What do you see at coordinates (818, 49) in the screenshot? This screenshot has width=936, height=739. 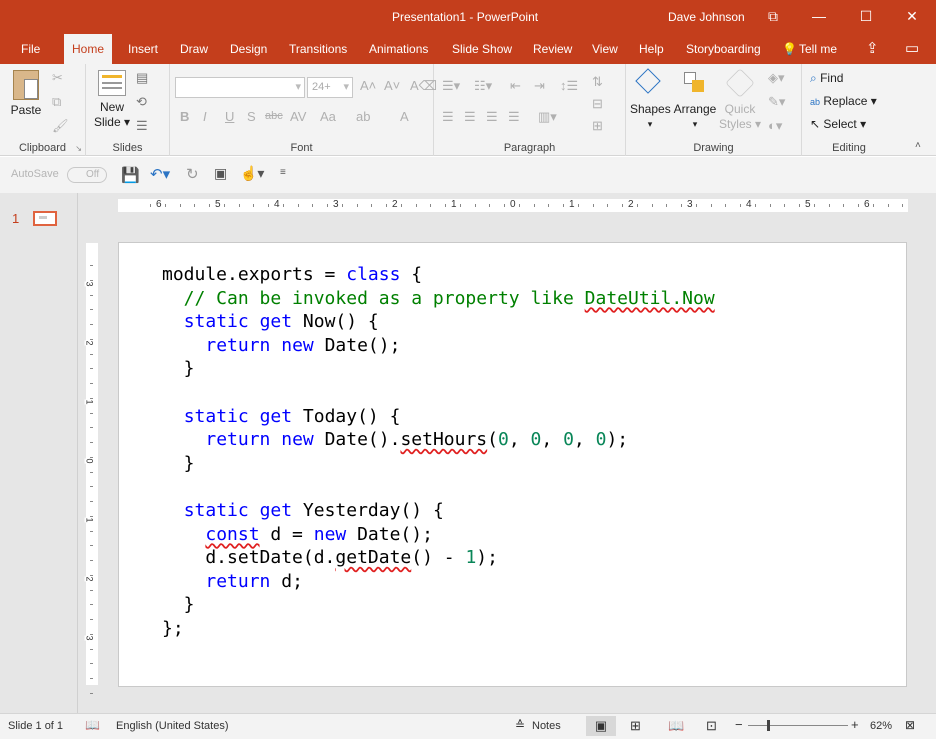 I see `tab-tell-me: Tell me` at bounding box center [818, 49].